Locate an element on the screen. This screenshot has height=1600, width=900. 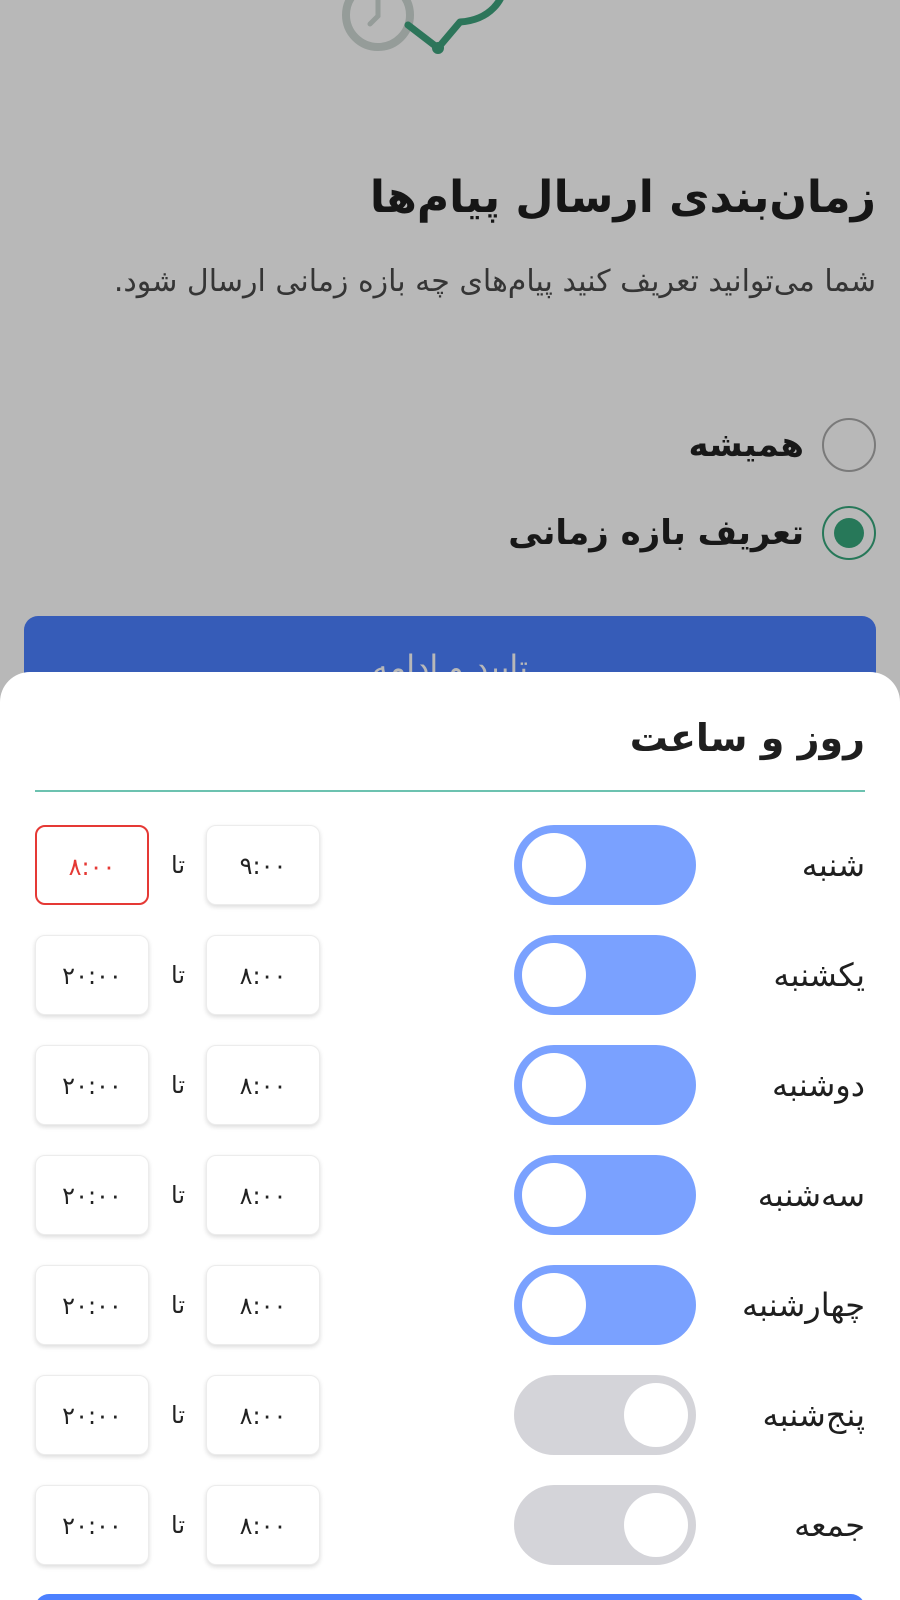
day-label: چهارشنبه is located at coordinates (803, 1305).